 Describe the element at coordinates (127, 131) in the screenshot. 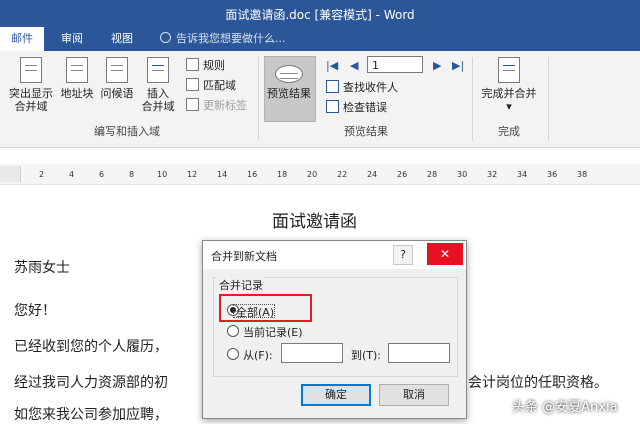

I see `group-write-insert-label: 编写和插入域` at that location.